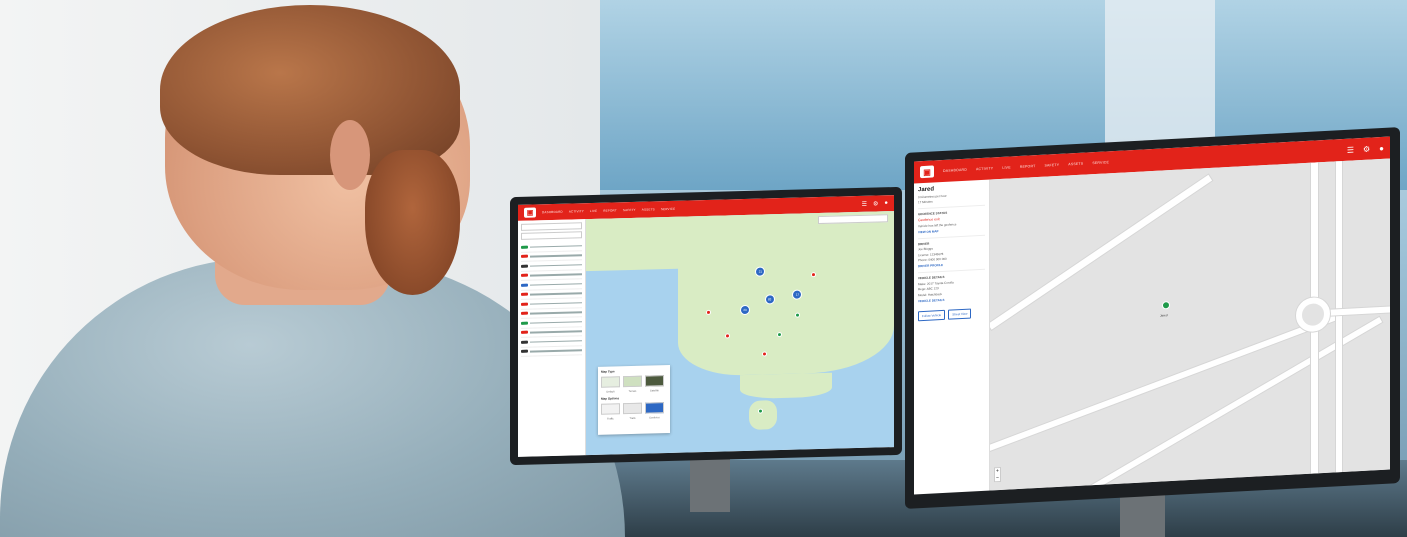  Describe the element at coordinates (551, 351) in the screenshot. I see `list-item` at that location.